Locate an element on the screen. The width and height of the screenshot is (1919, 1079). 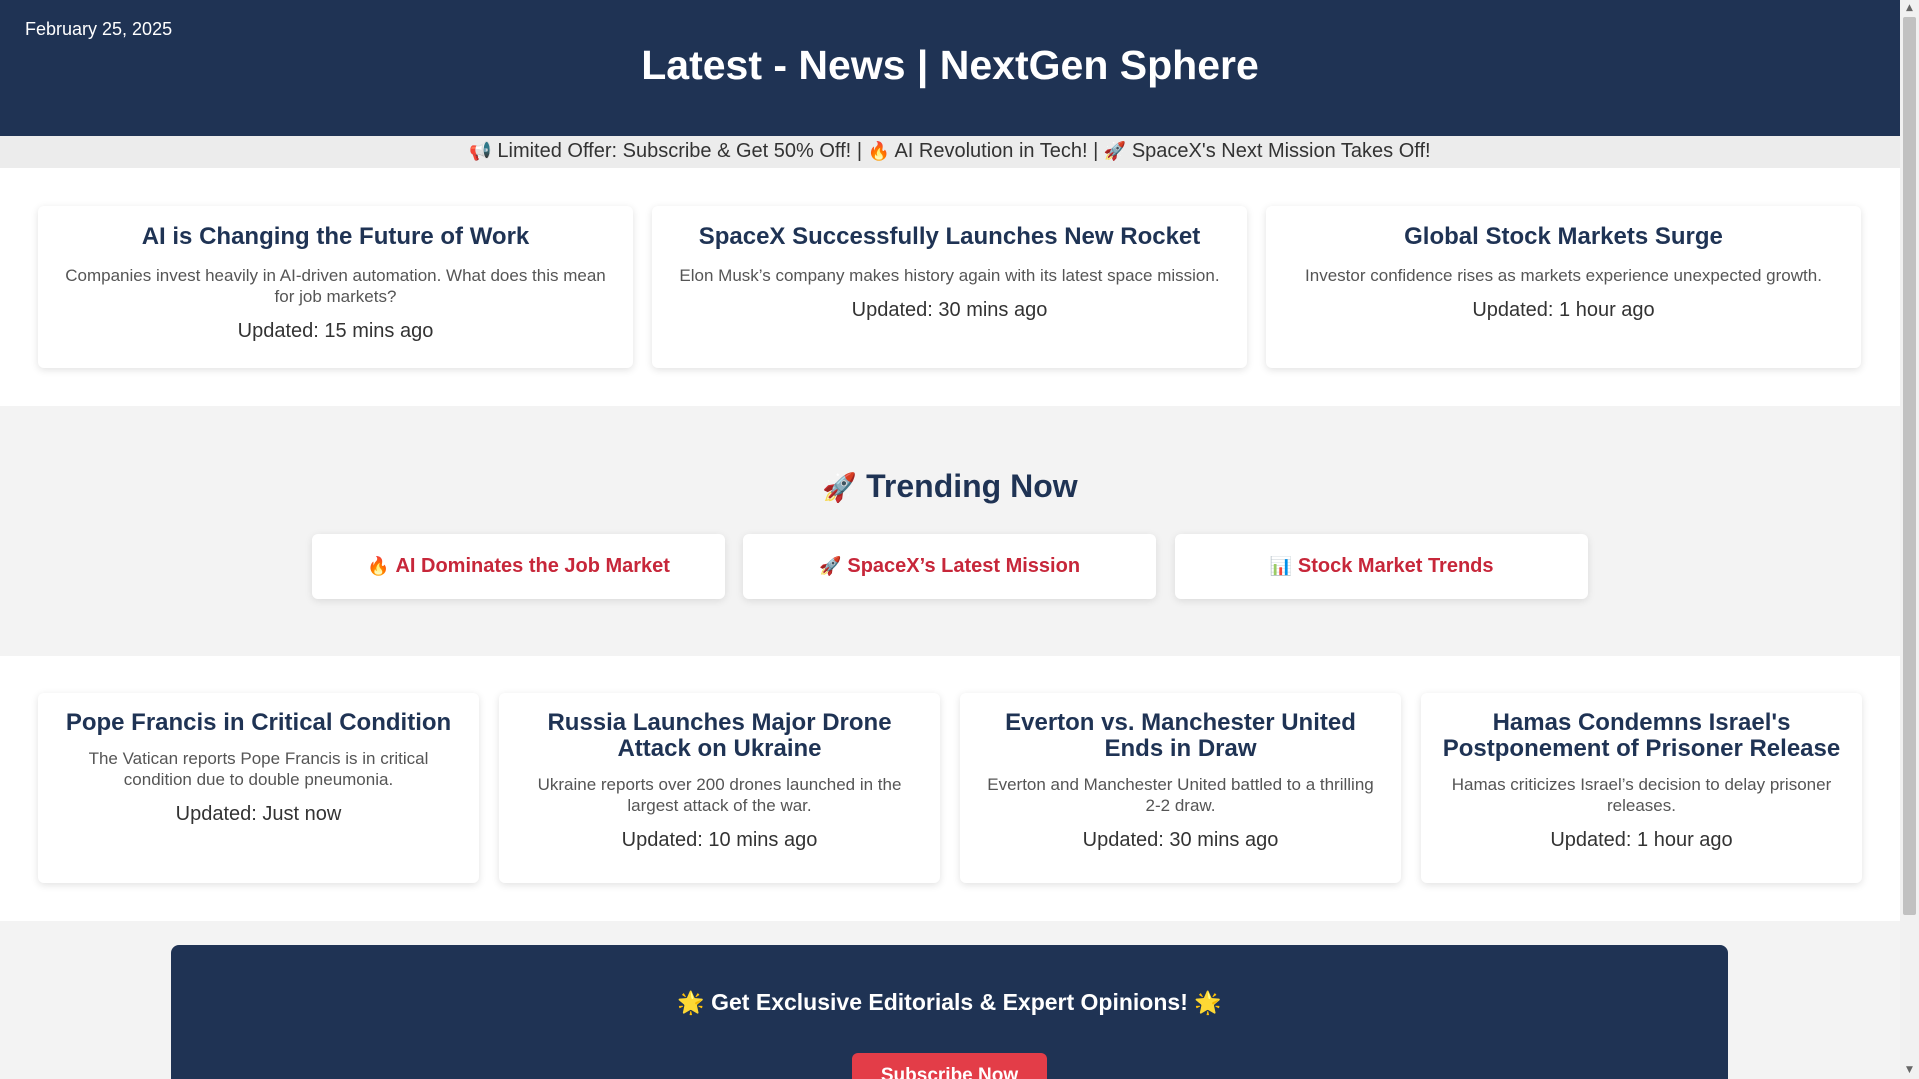
vertical-scrollbar: ▲ ▼ is located at coordinates (1909, 539).